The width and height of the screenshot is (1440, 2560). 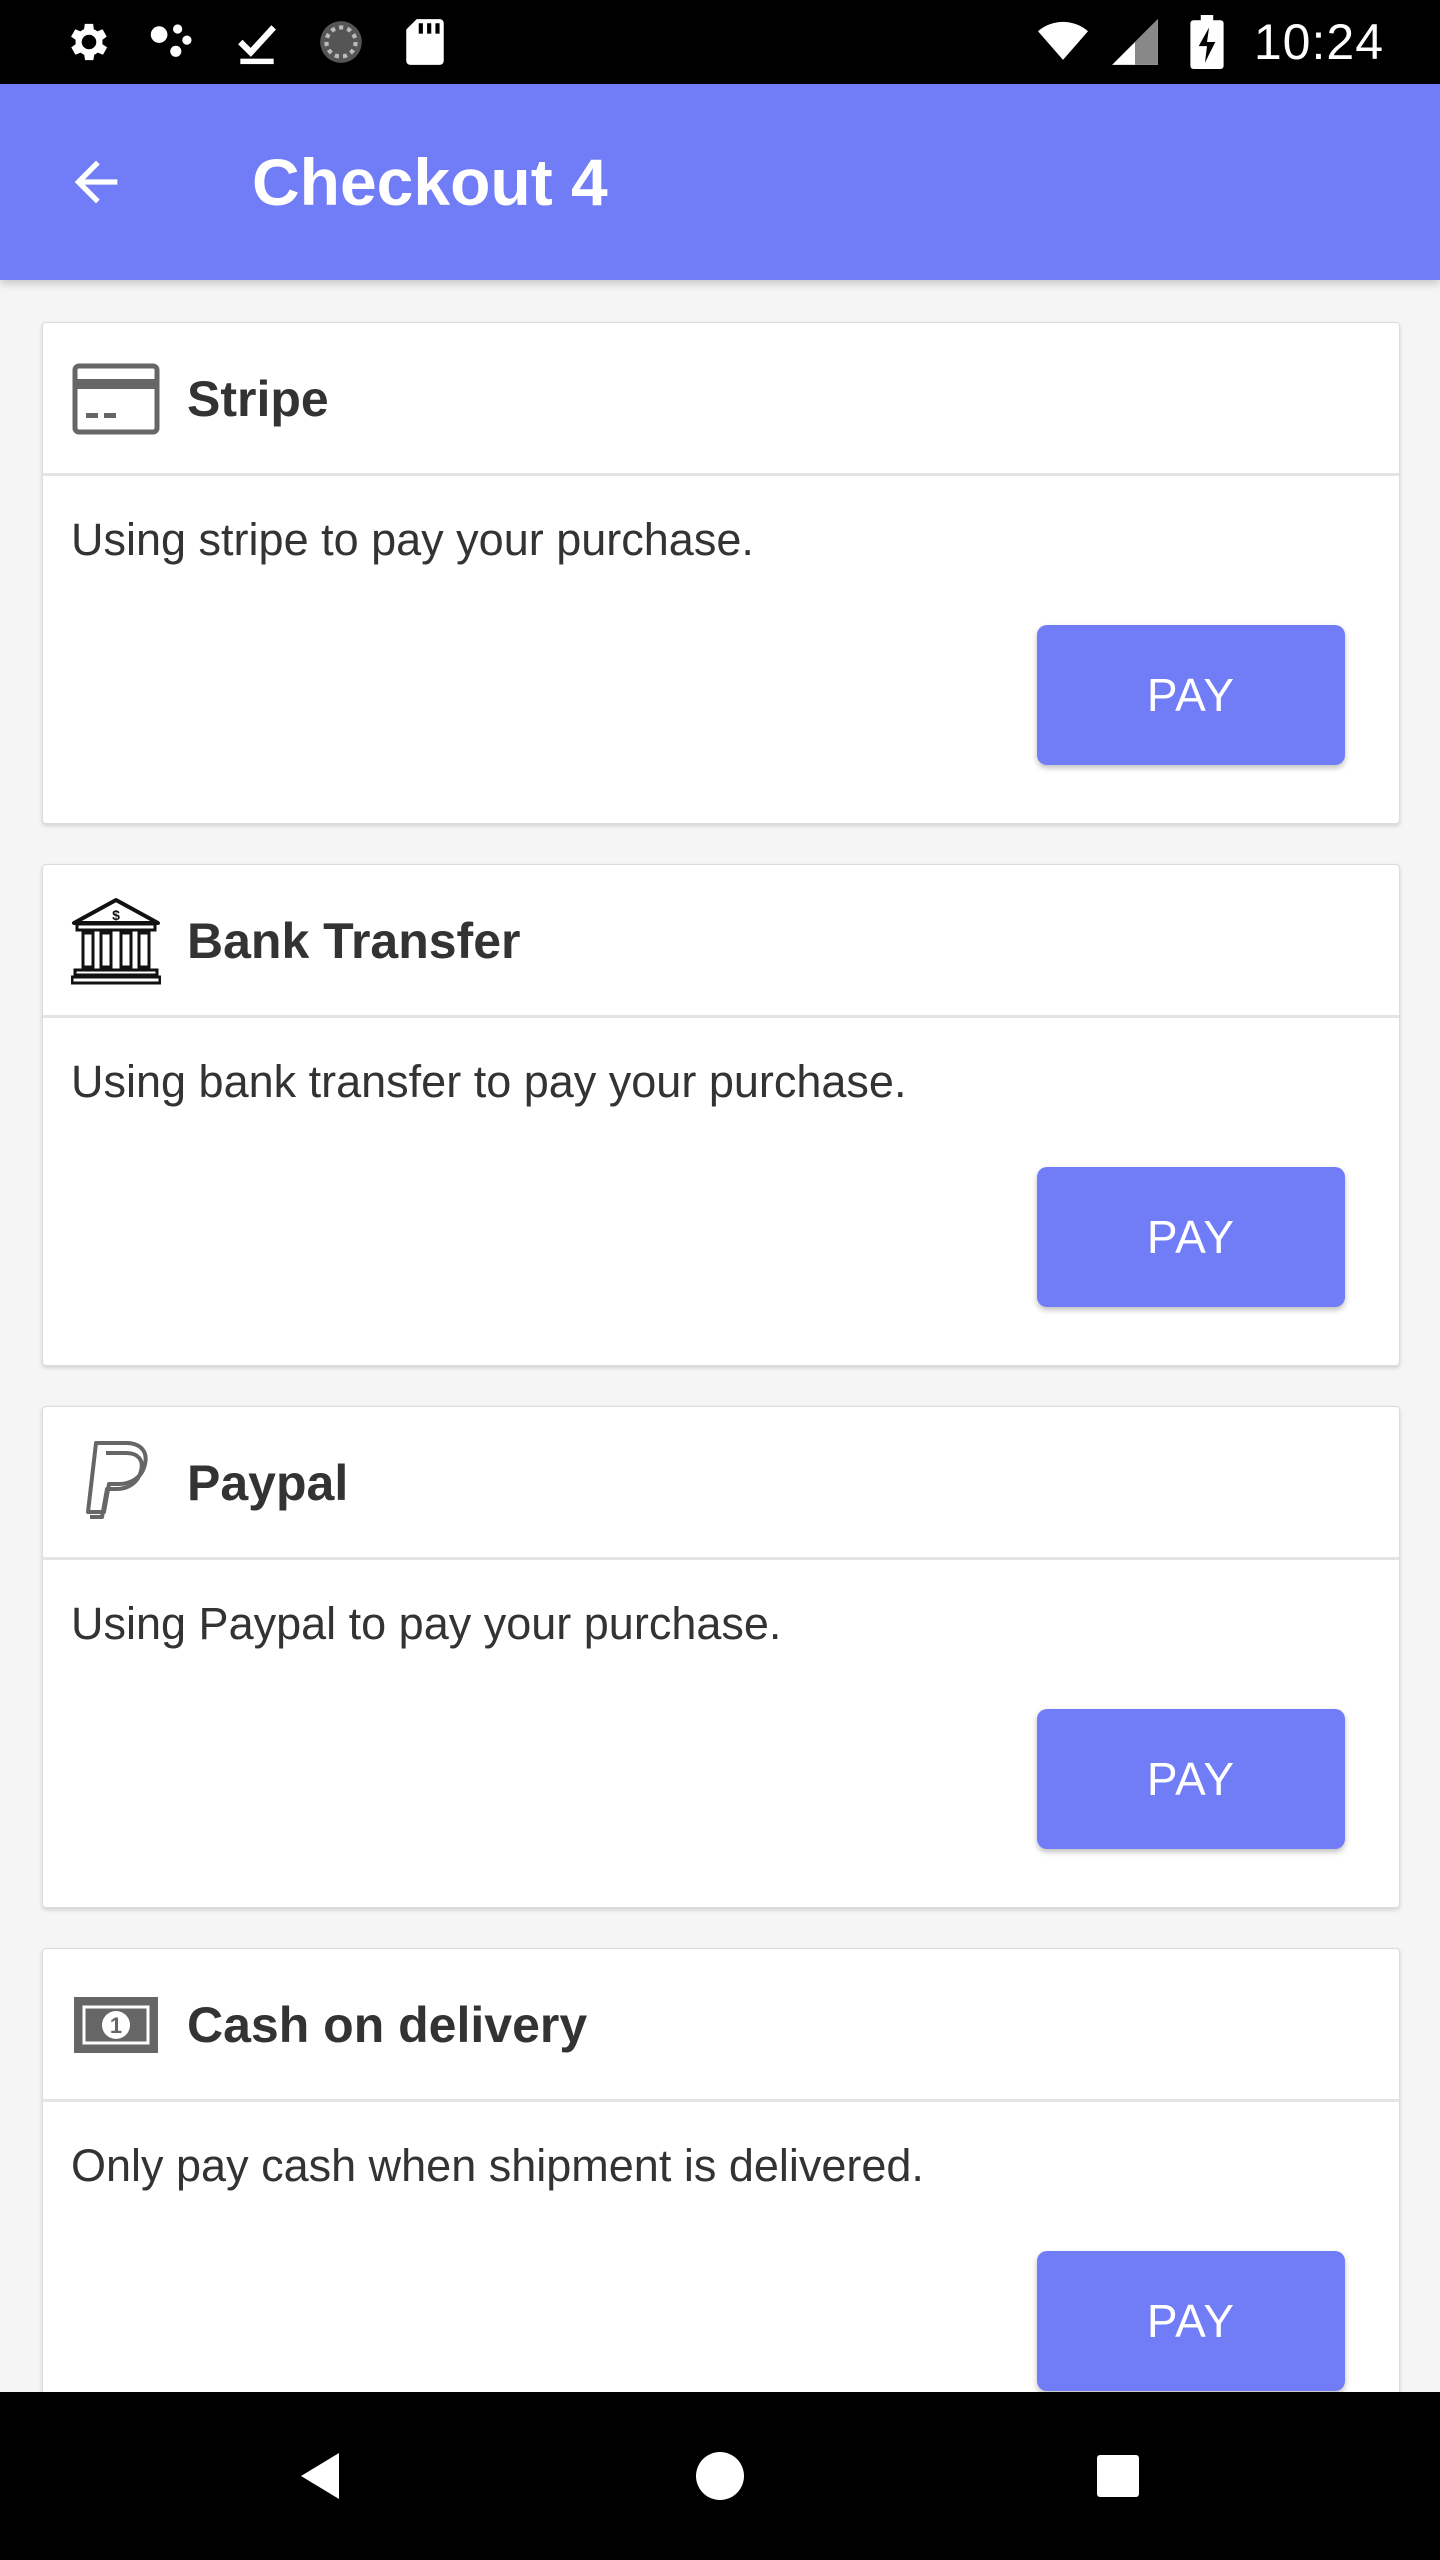 What do you see at coordinates (412, 539) in the screenshot?
I see `card-description: Using stripe to pay your purchase.` at bounding box center [412, 539].